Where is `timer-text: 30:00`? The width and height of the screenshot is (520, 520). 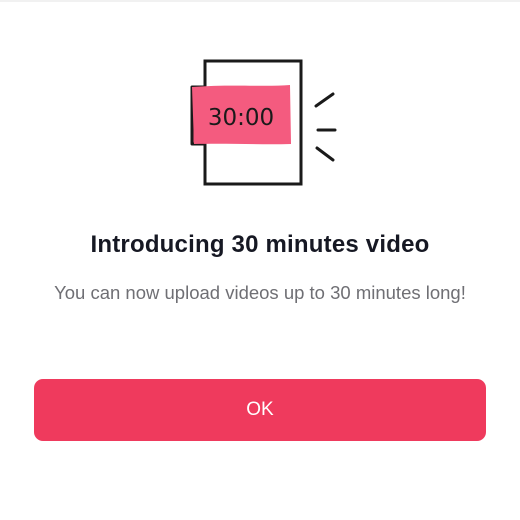 timer-text: 30:00 is located at coordinates (241, 118).